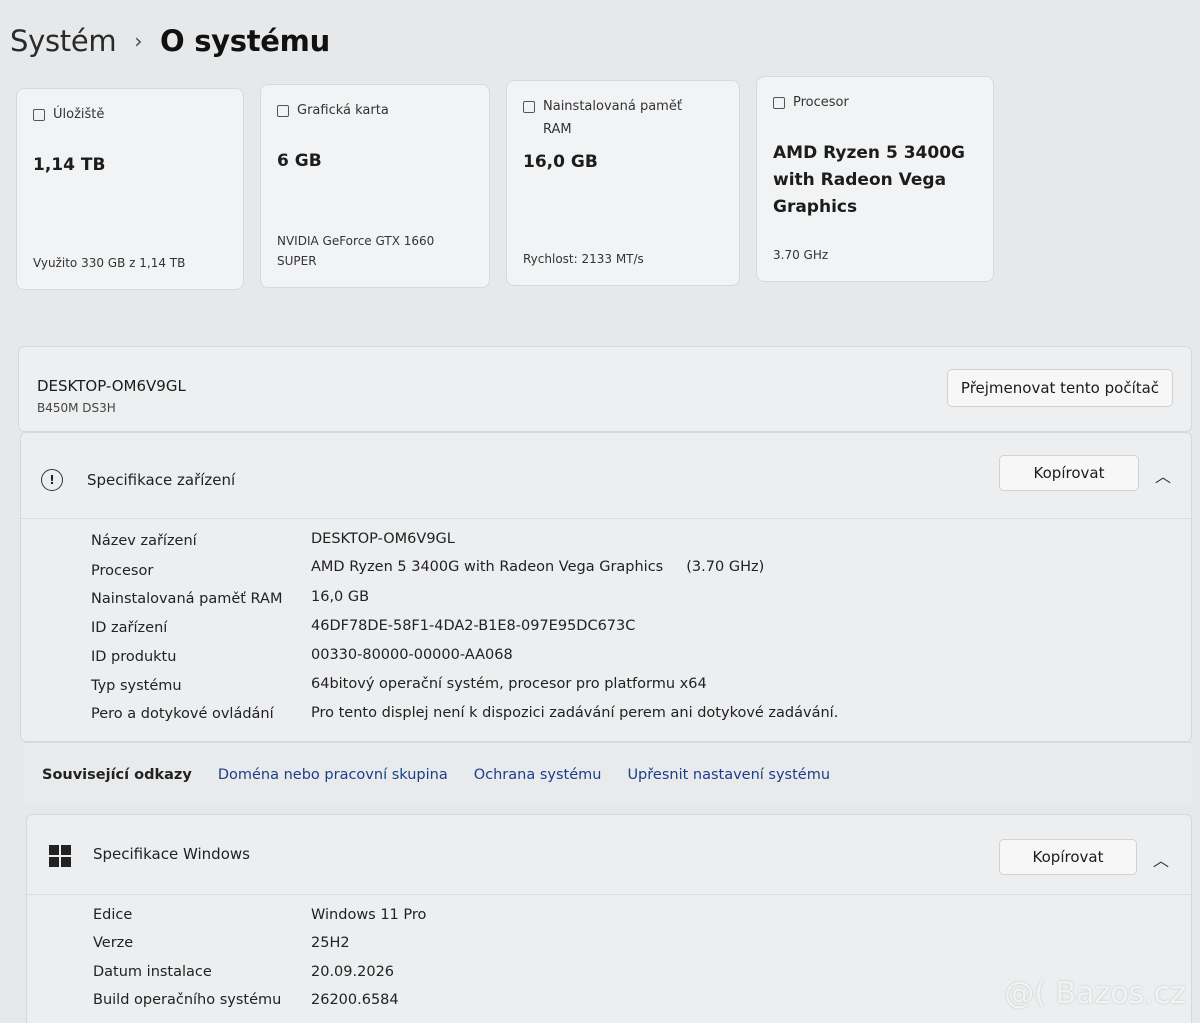 The width and height of the screenshot is (1200, 1023). Describe the element at coordinates (113, 915) in the screenshot. I see `spec-label: Edice` at that location.